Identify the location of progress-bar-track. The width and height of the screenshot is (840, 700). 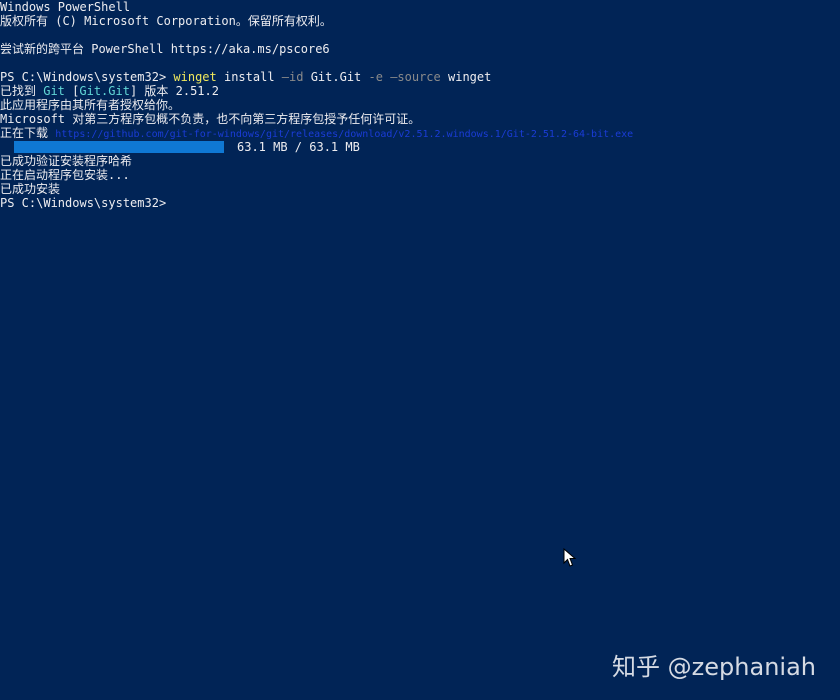
(119, 147).